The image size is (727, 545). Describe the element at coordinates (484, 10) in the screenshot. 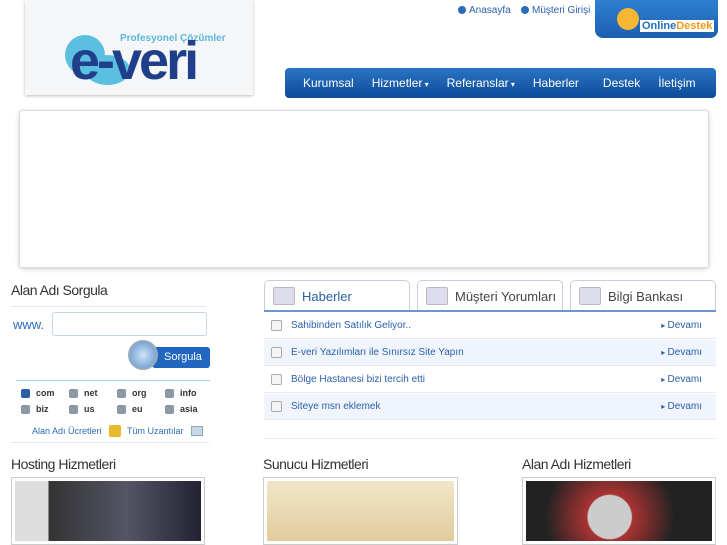

I see `home-link: Anasayfa` at that location.